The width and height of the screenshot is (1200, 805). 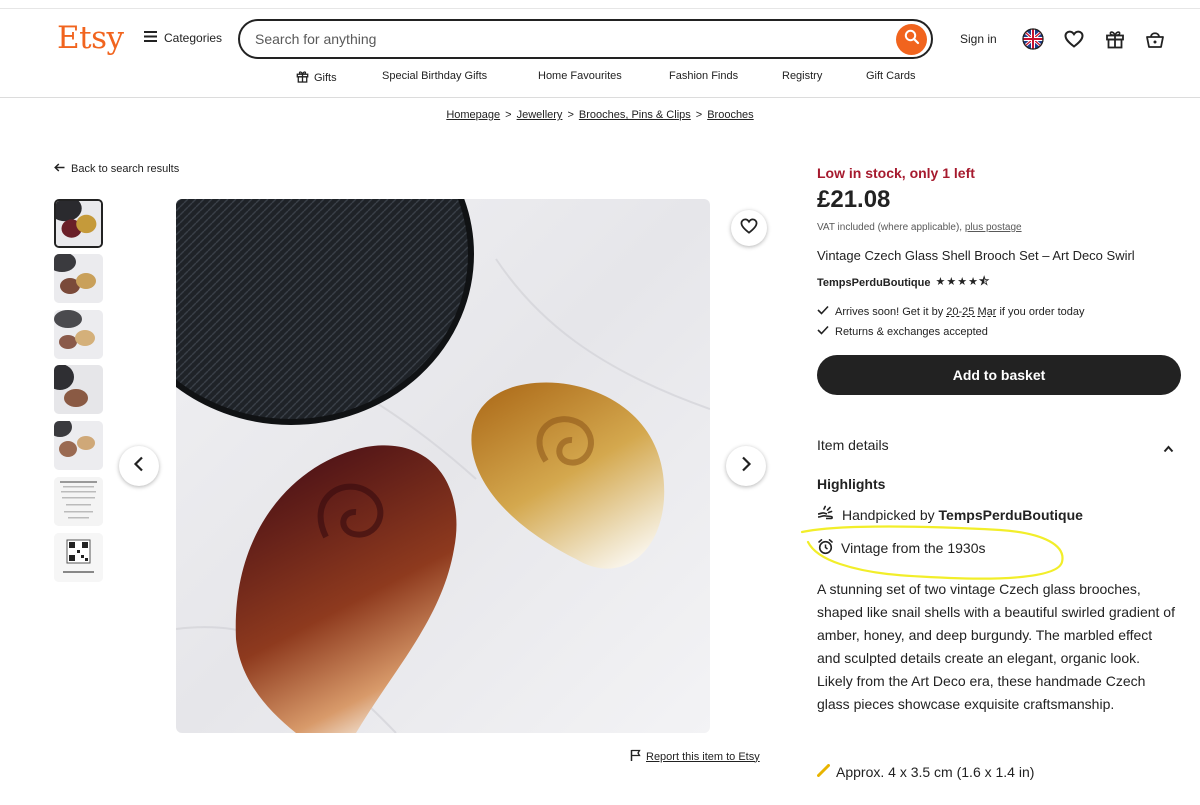 What do you see at coordinates (873, 283) in the screenshot?
I see `shop-name-link: TempsPerduBoutique` at bounding box center [873, 283].